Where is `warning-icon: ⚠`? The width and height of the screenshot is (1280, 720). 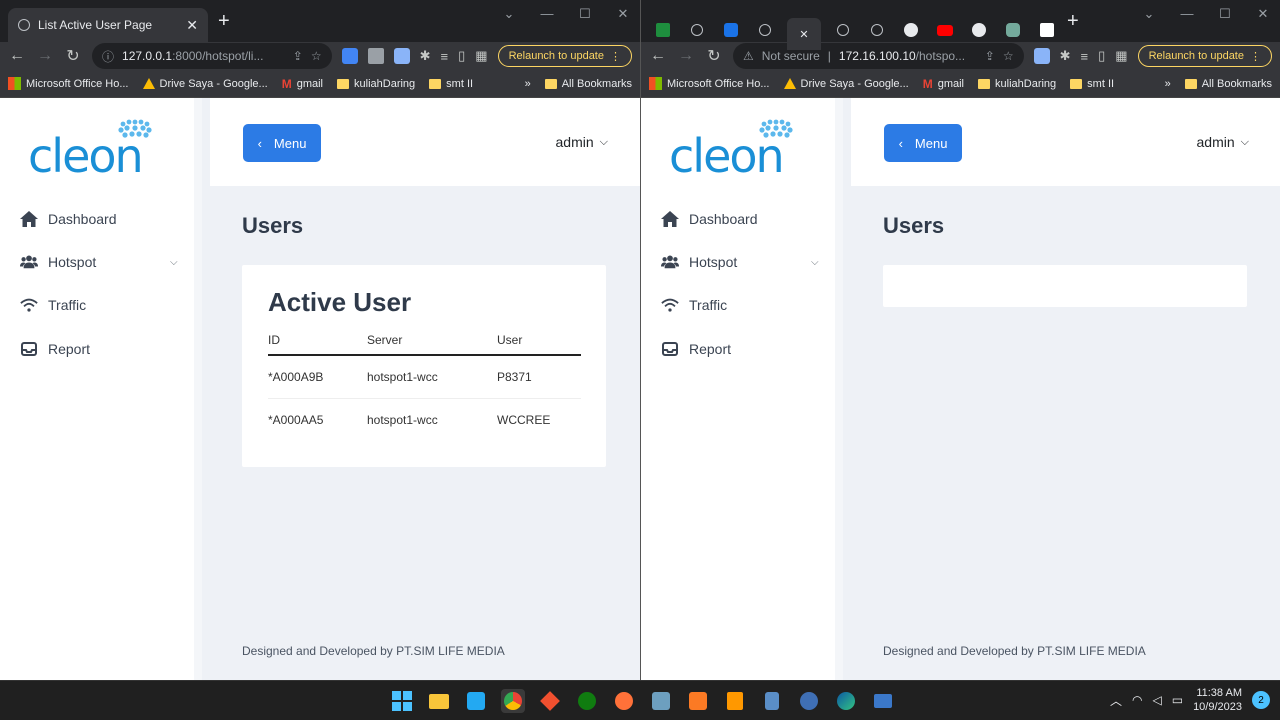 warning-icon: ⚠ is located at coordinates (748, 56).